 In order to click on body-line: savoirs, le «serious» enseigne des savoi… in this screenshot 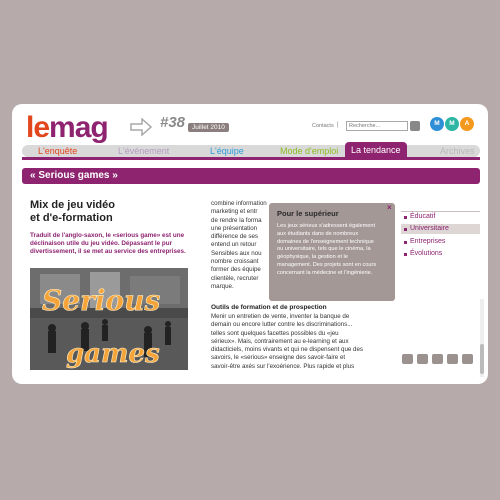, I will do `click(278, 358)`.